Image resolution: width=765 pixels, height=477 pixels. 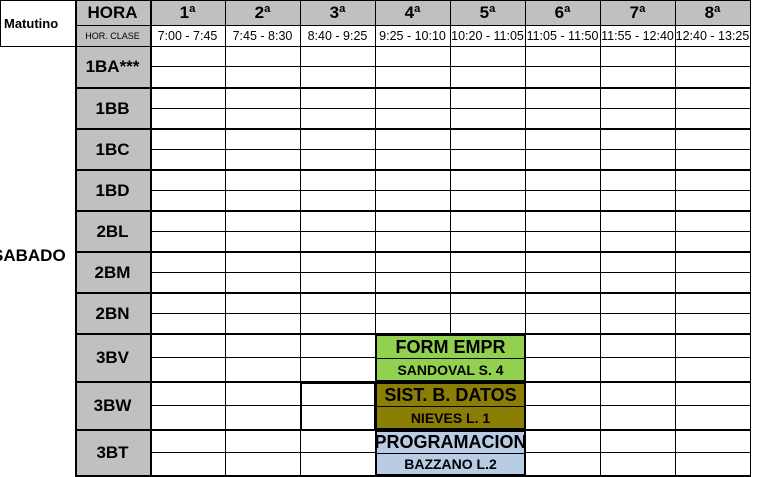 What do you see at coordinates (112, 453) in the screenshot?
I see `group-label: 3BT` at bounding box center [112, 453].